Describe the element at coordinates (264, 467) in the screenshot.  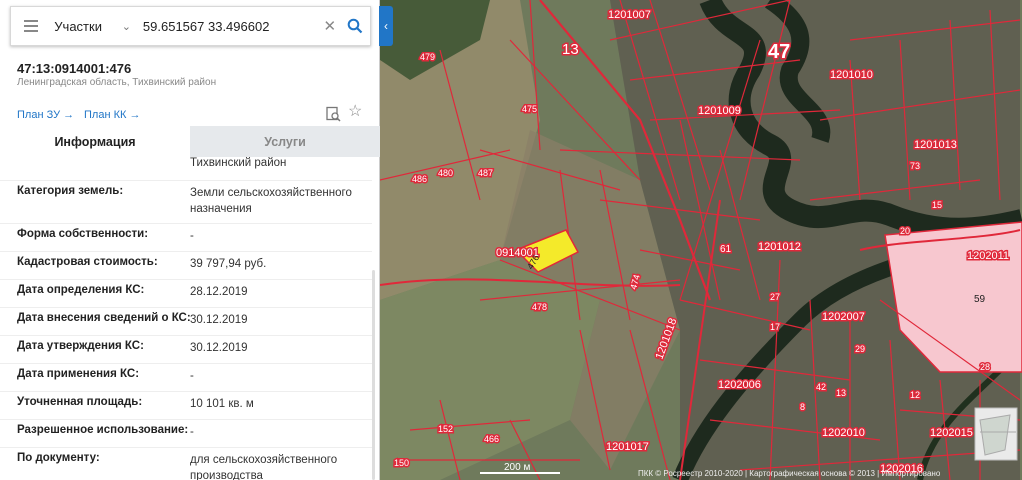
I see `info-value: для сельскохозяйственного производства` at that location.